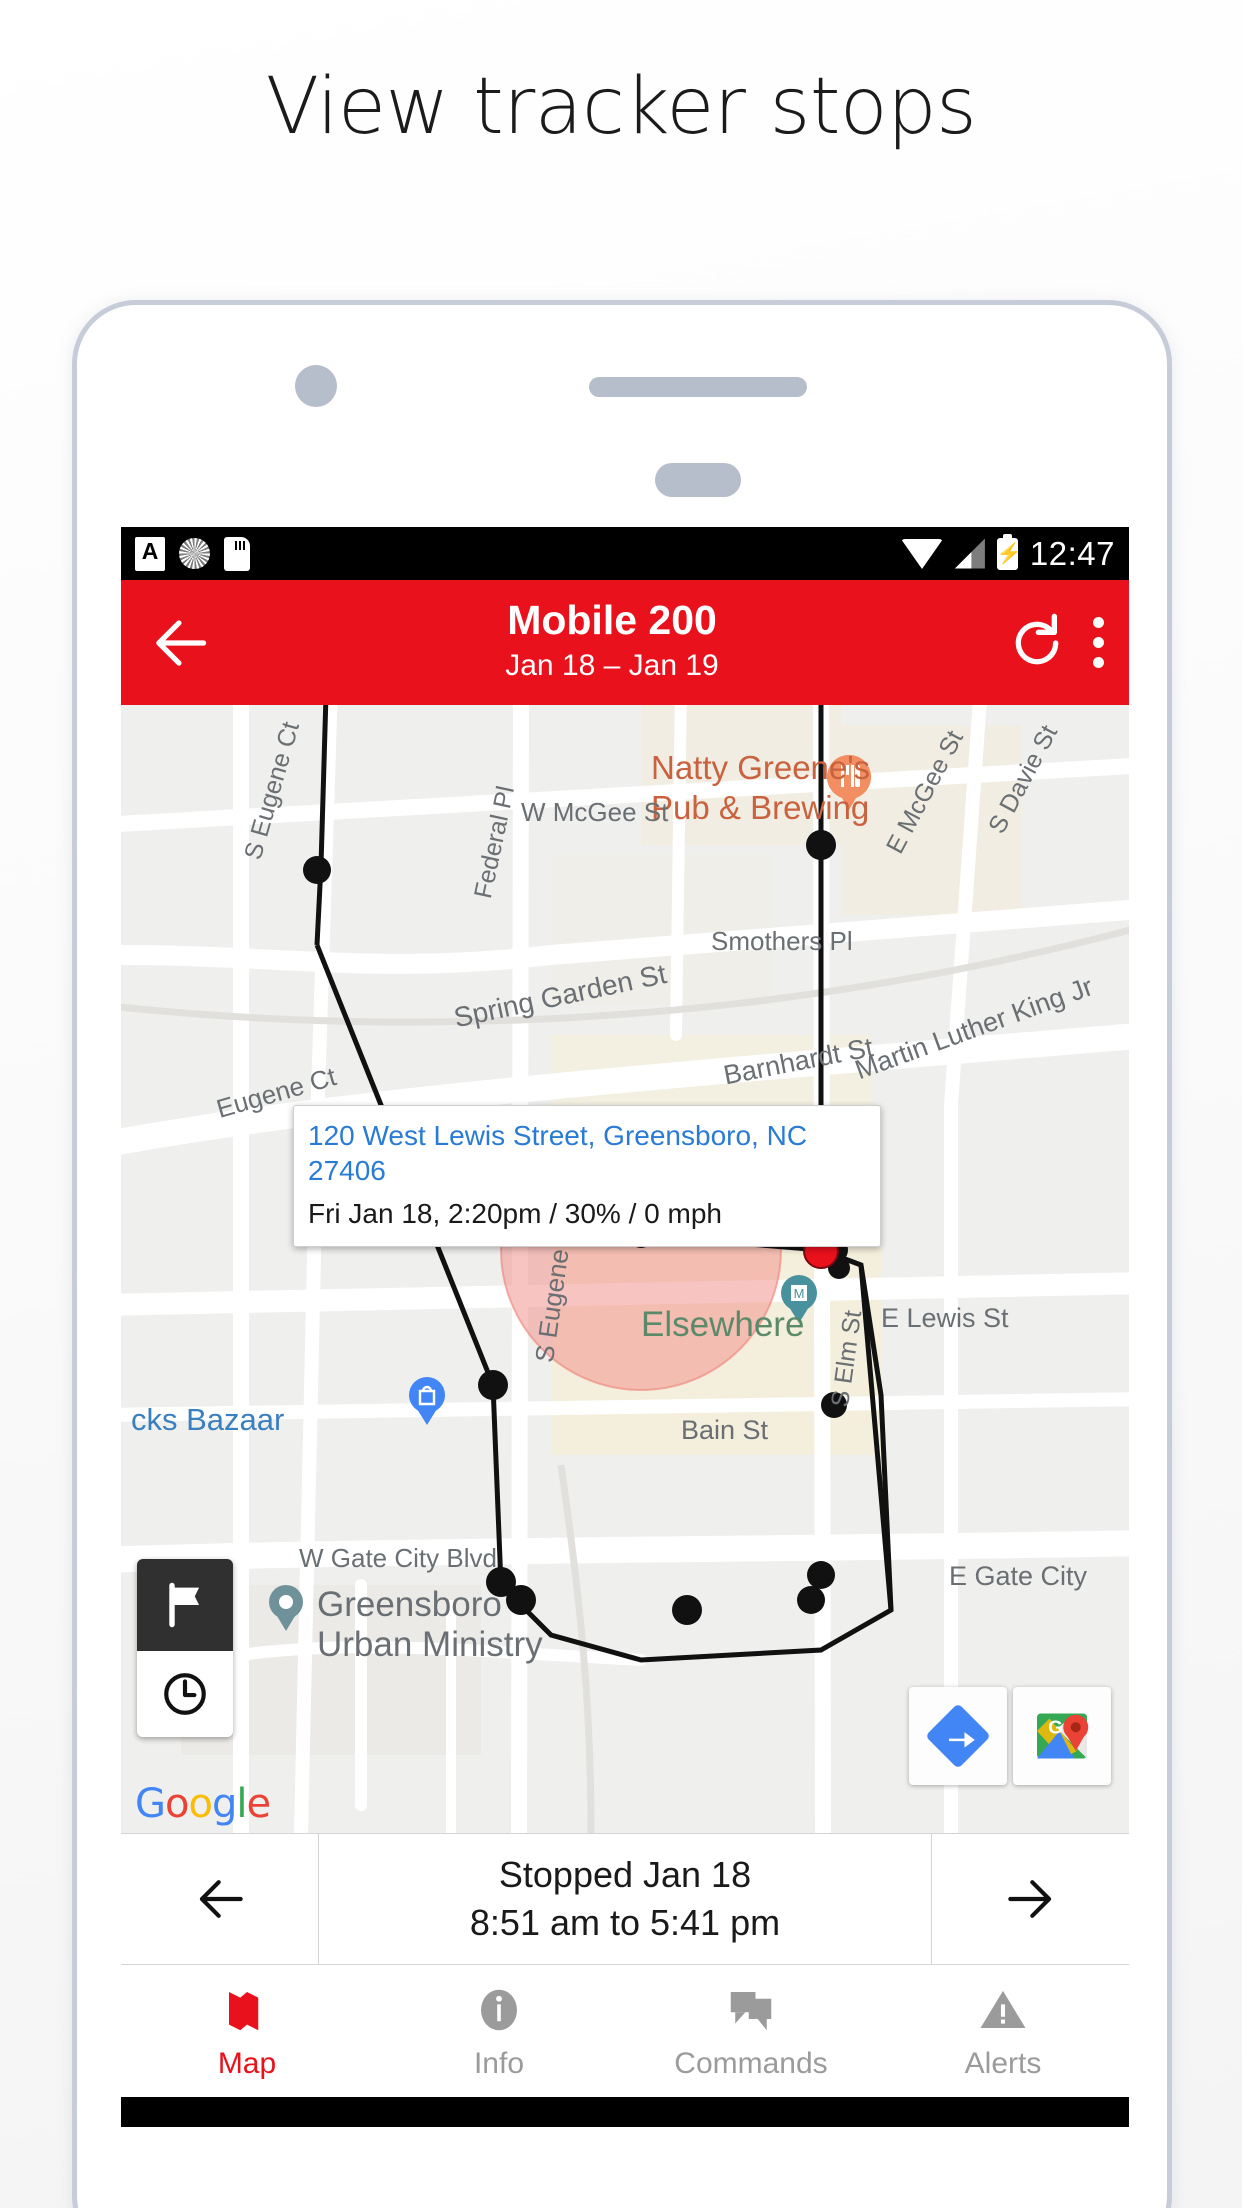  I want to click on map-action-buttons: G, so click(1010, 1736).